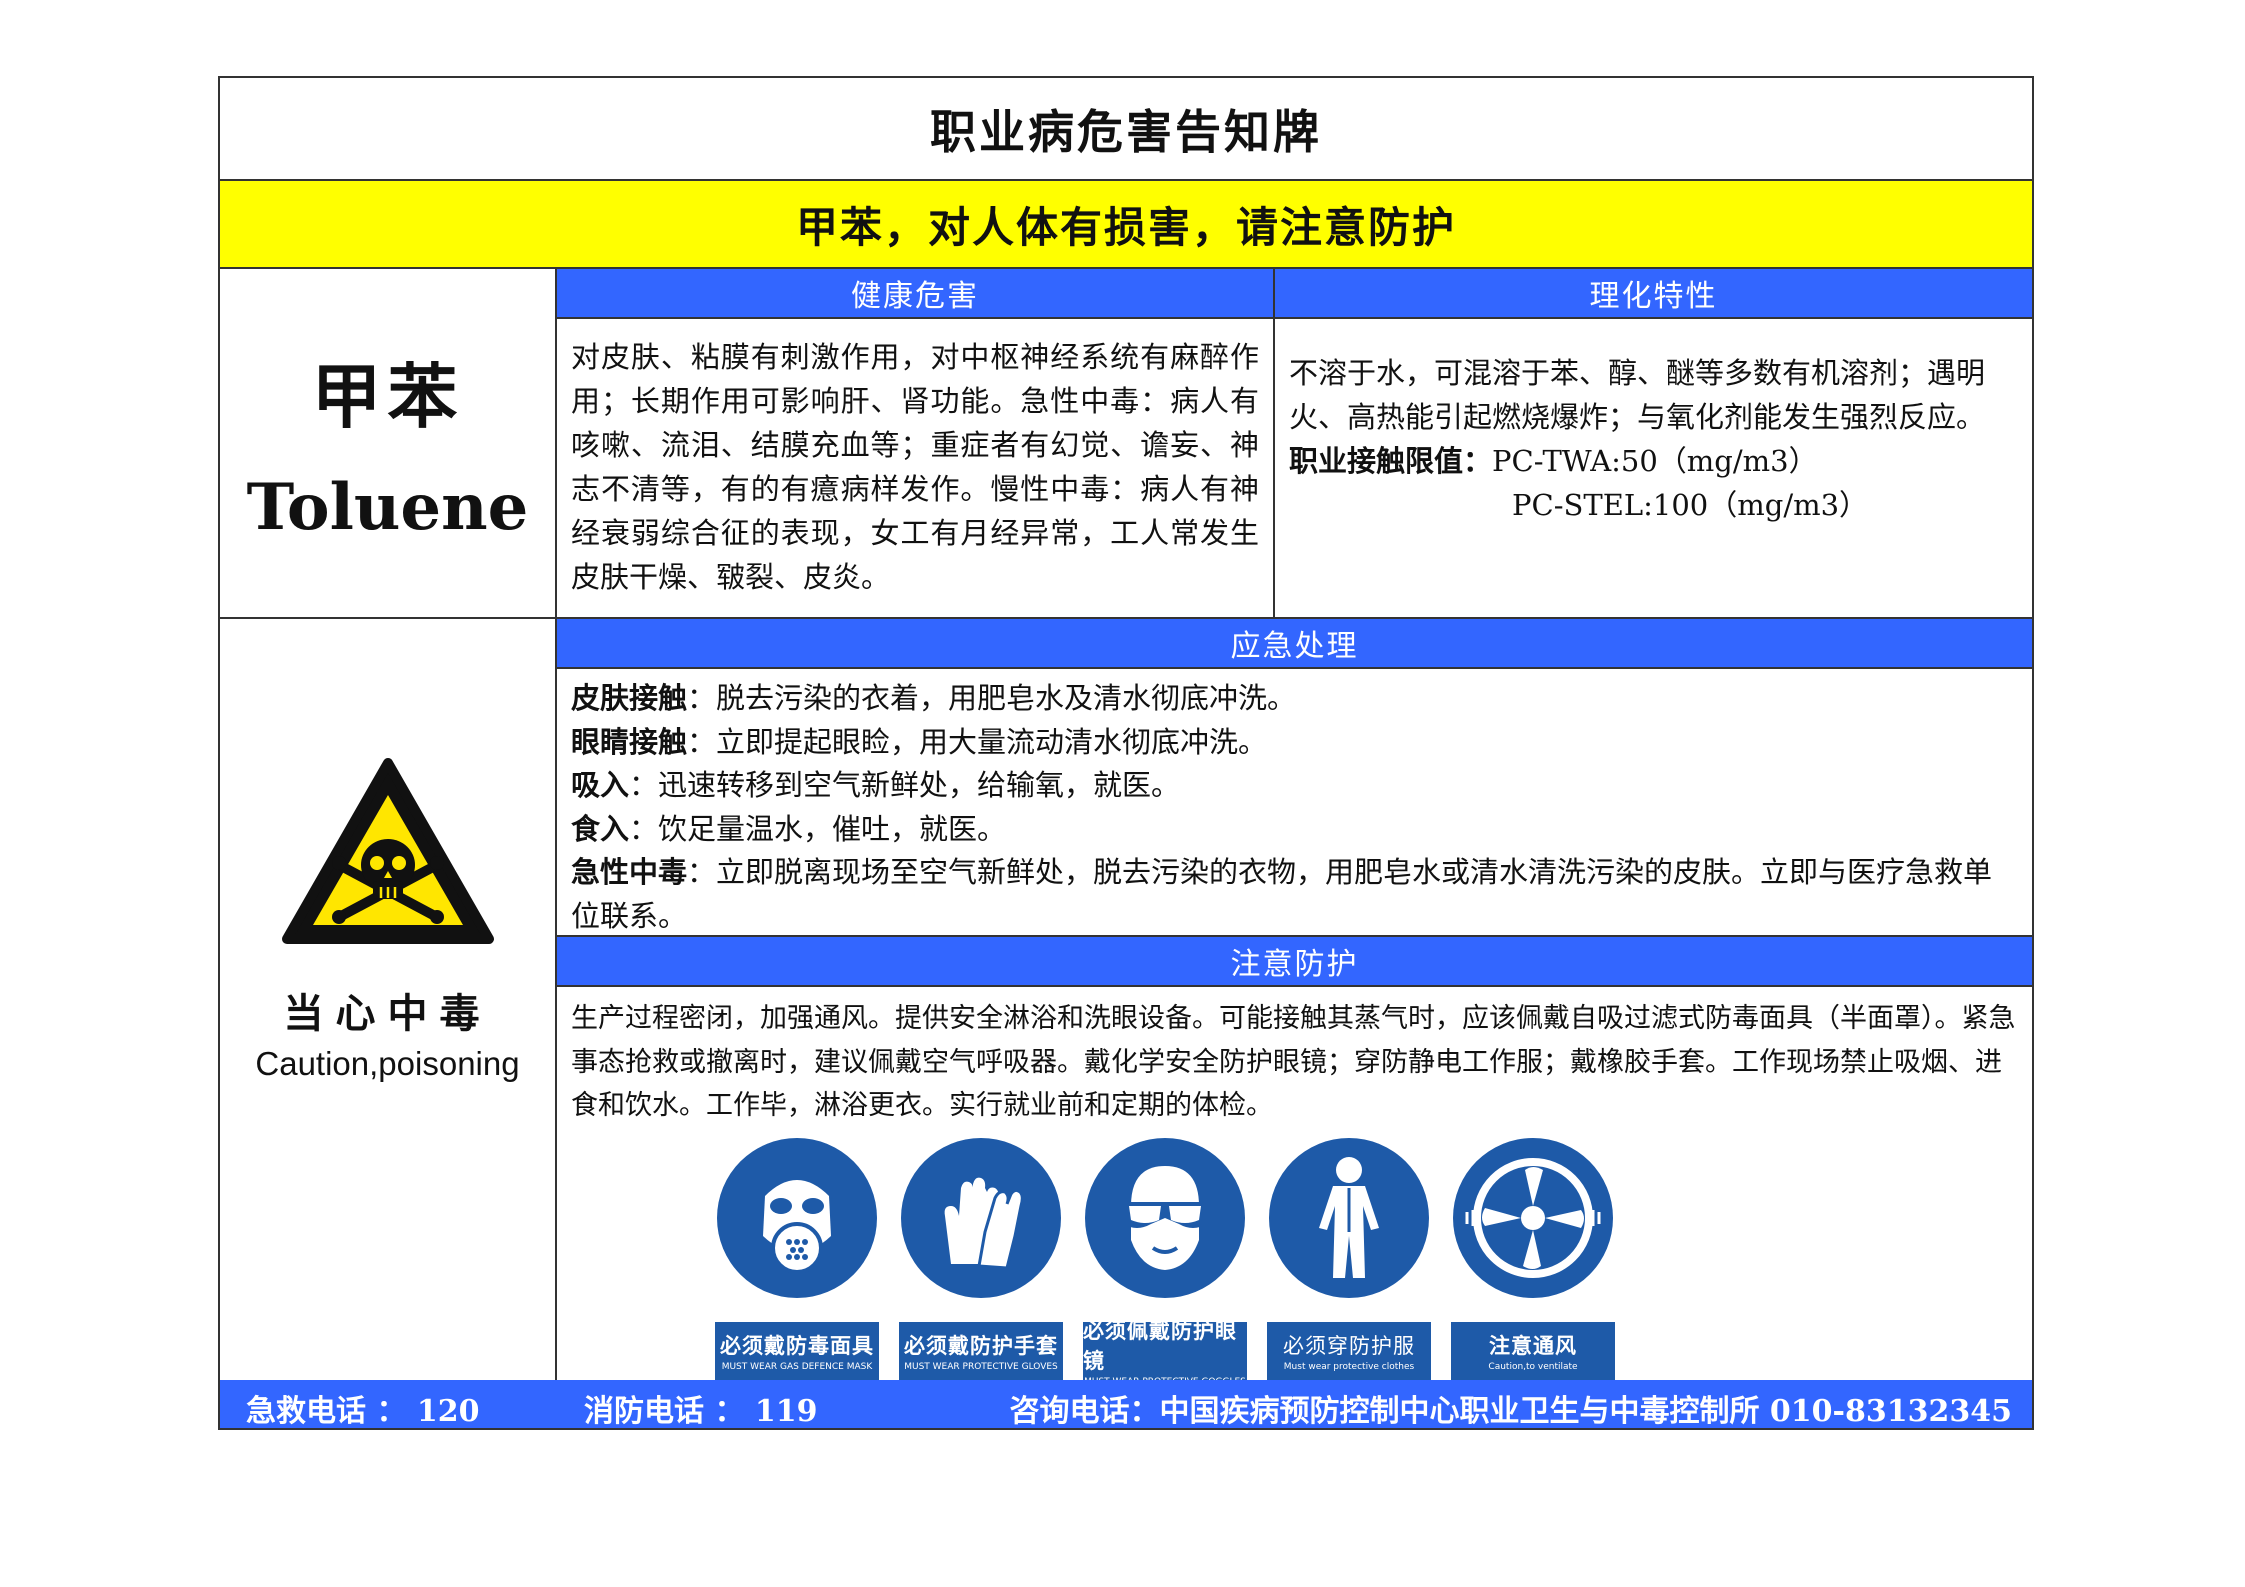  I want to click on emergency-item-key: 吸入, so click(600, 785).